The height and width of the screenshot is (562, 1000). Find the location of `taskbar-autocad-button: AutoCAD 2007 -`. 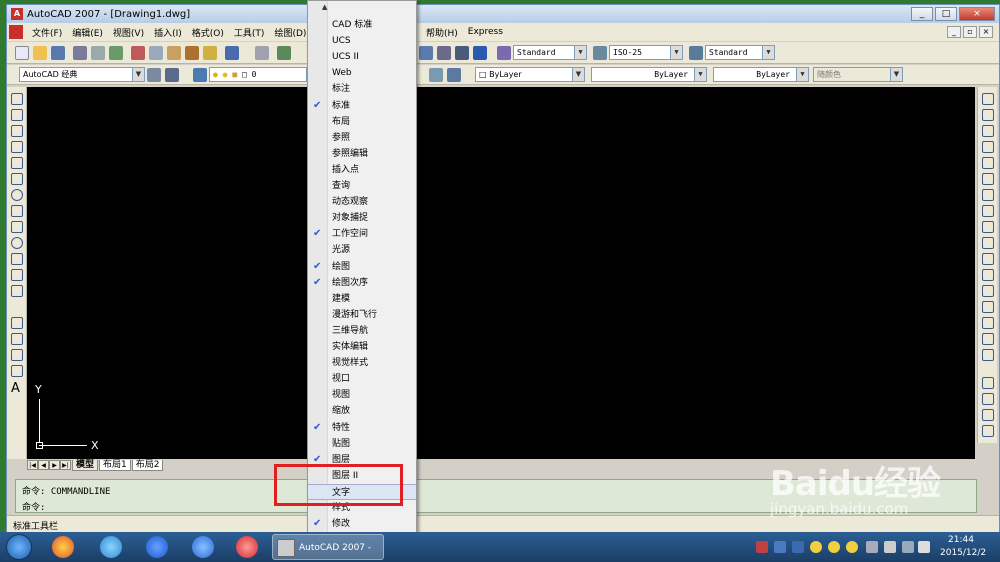

taskbar-autocad-button: AutoCAD 2007 - is located at coordinates (328, 547).